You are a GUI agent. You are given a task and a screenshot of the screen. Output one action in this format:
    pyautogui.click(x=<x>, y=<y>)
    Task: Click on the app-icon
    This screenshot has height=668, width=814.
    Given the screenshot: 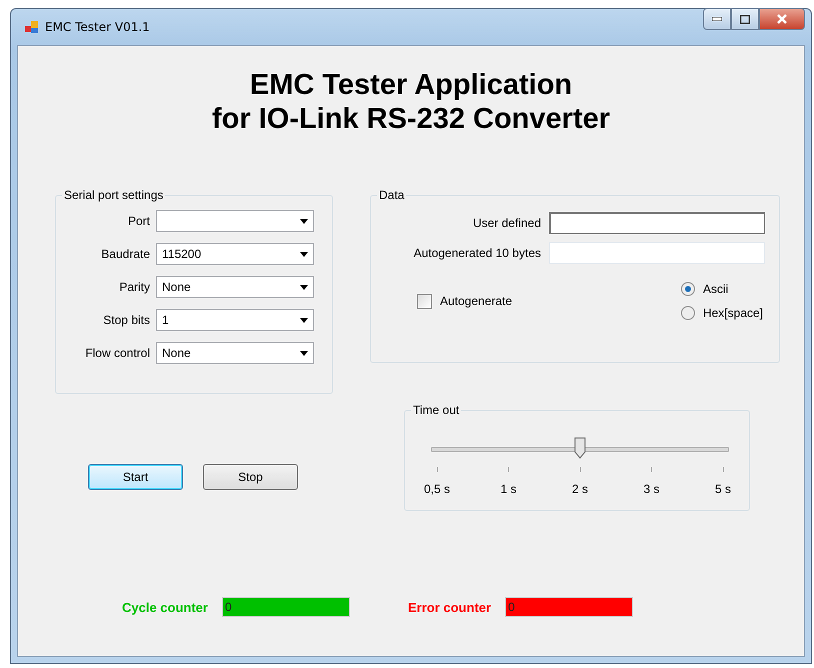 What is the action you would take?
    pyautogui.click(x=32, y=27)
    